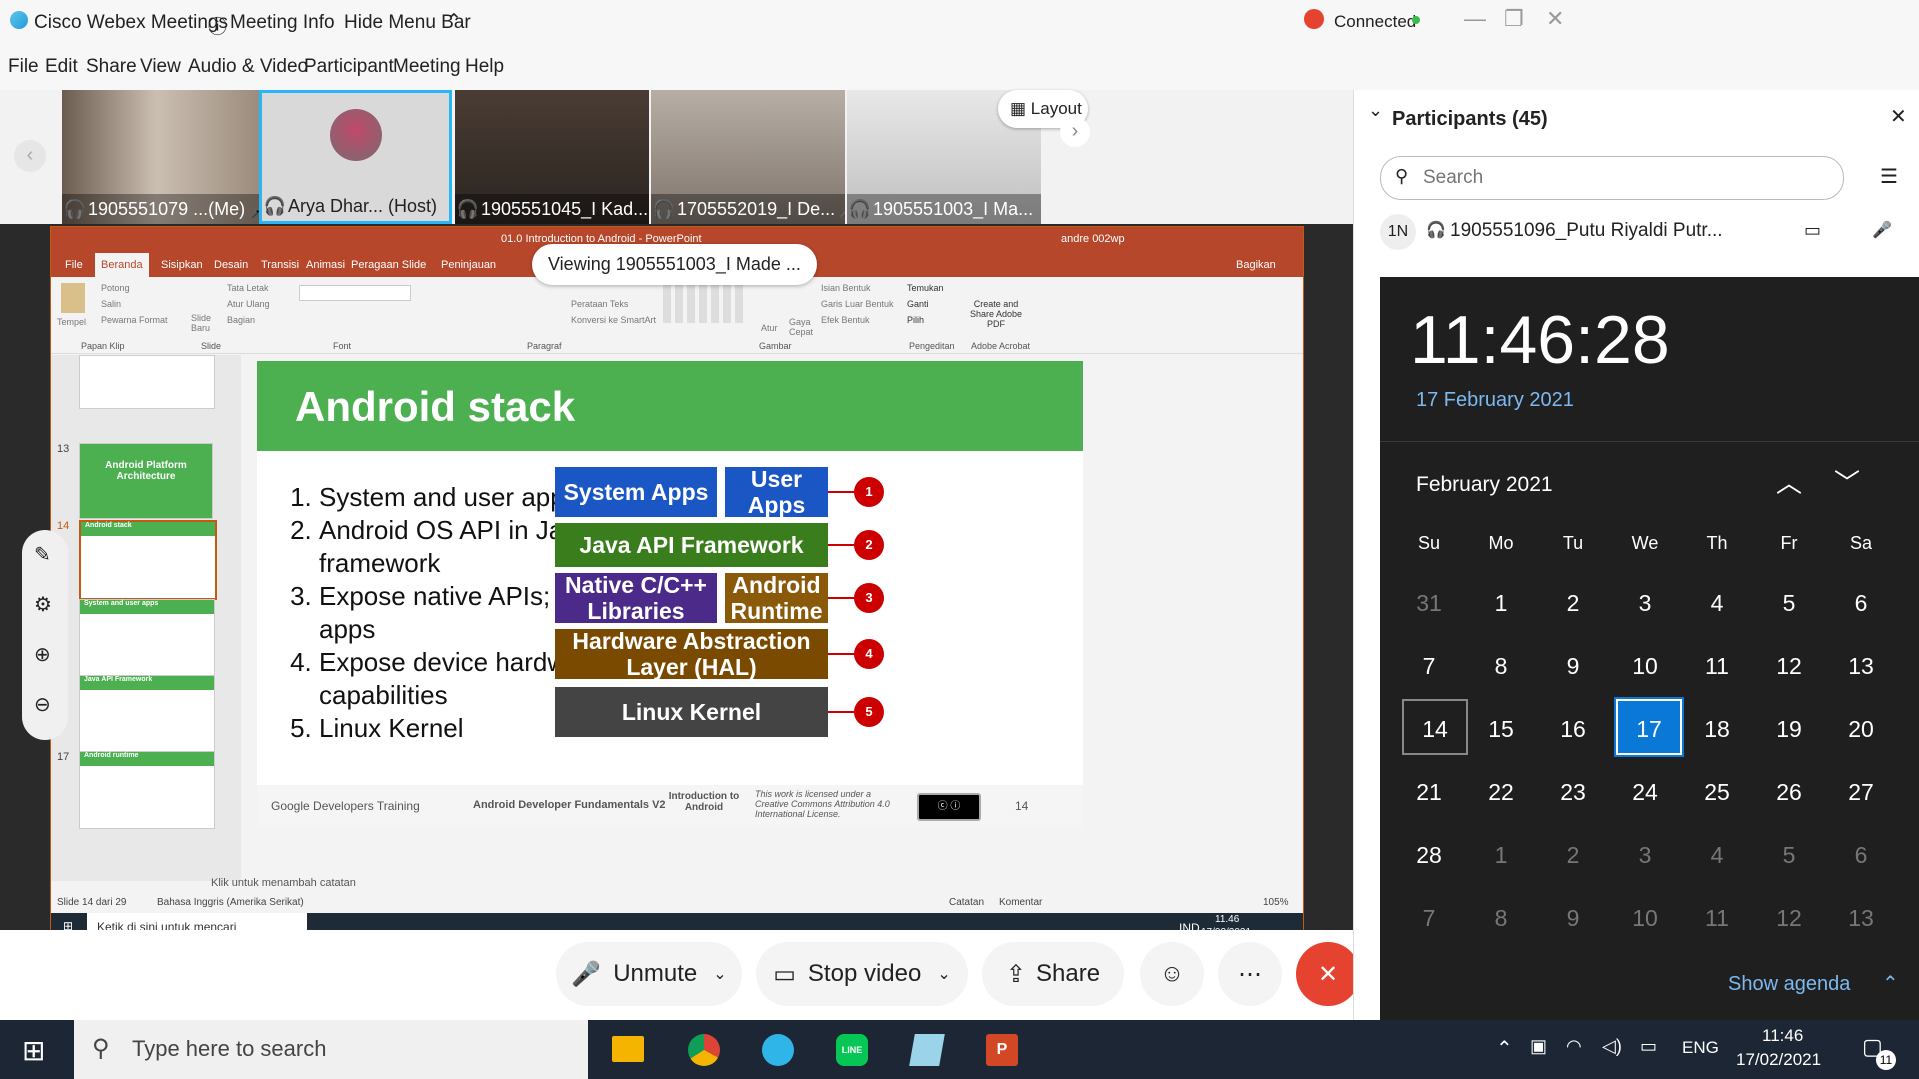 The width and height of the screenshot is (1919, 1079). I want to click on calendar-day: 18, so click(1717, 729).